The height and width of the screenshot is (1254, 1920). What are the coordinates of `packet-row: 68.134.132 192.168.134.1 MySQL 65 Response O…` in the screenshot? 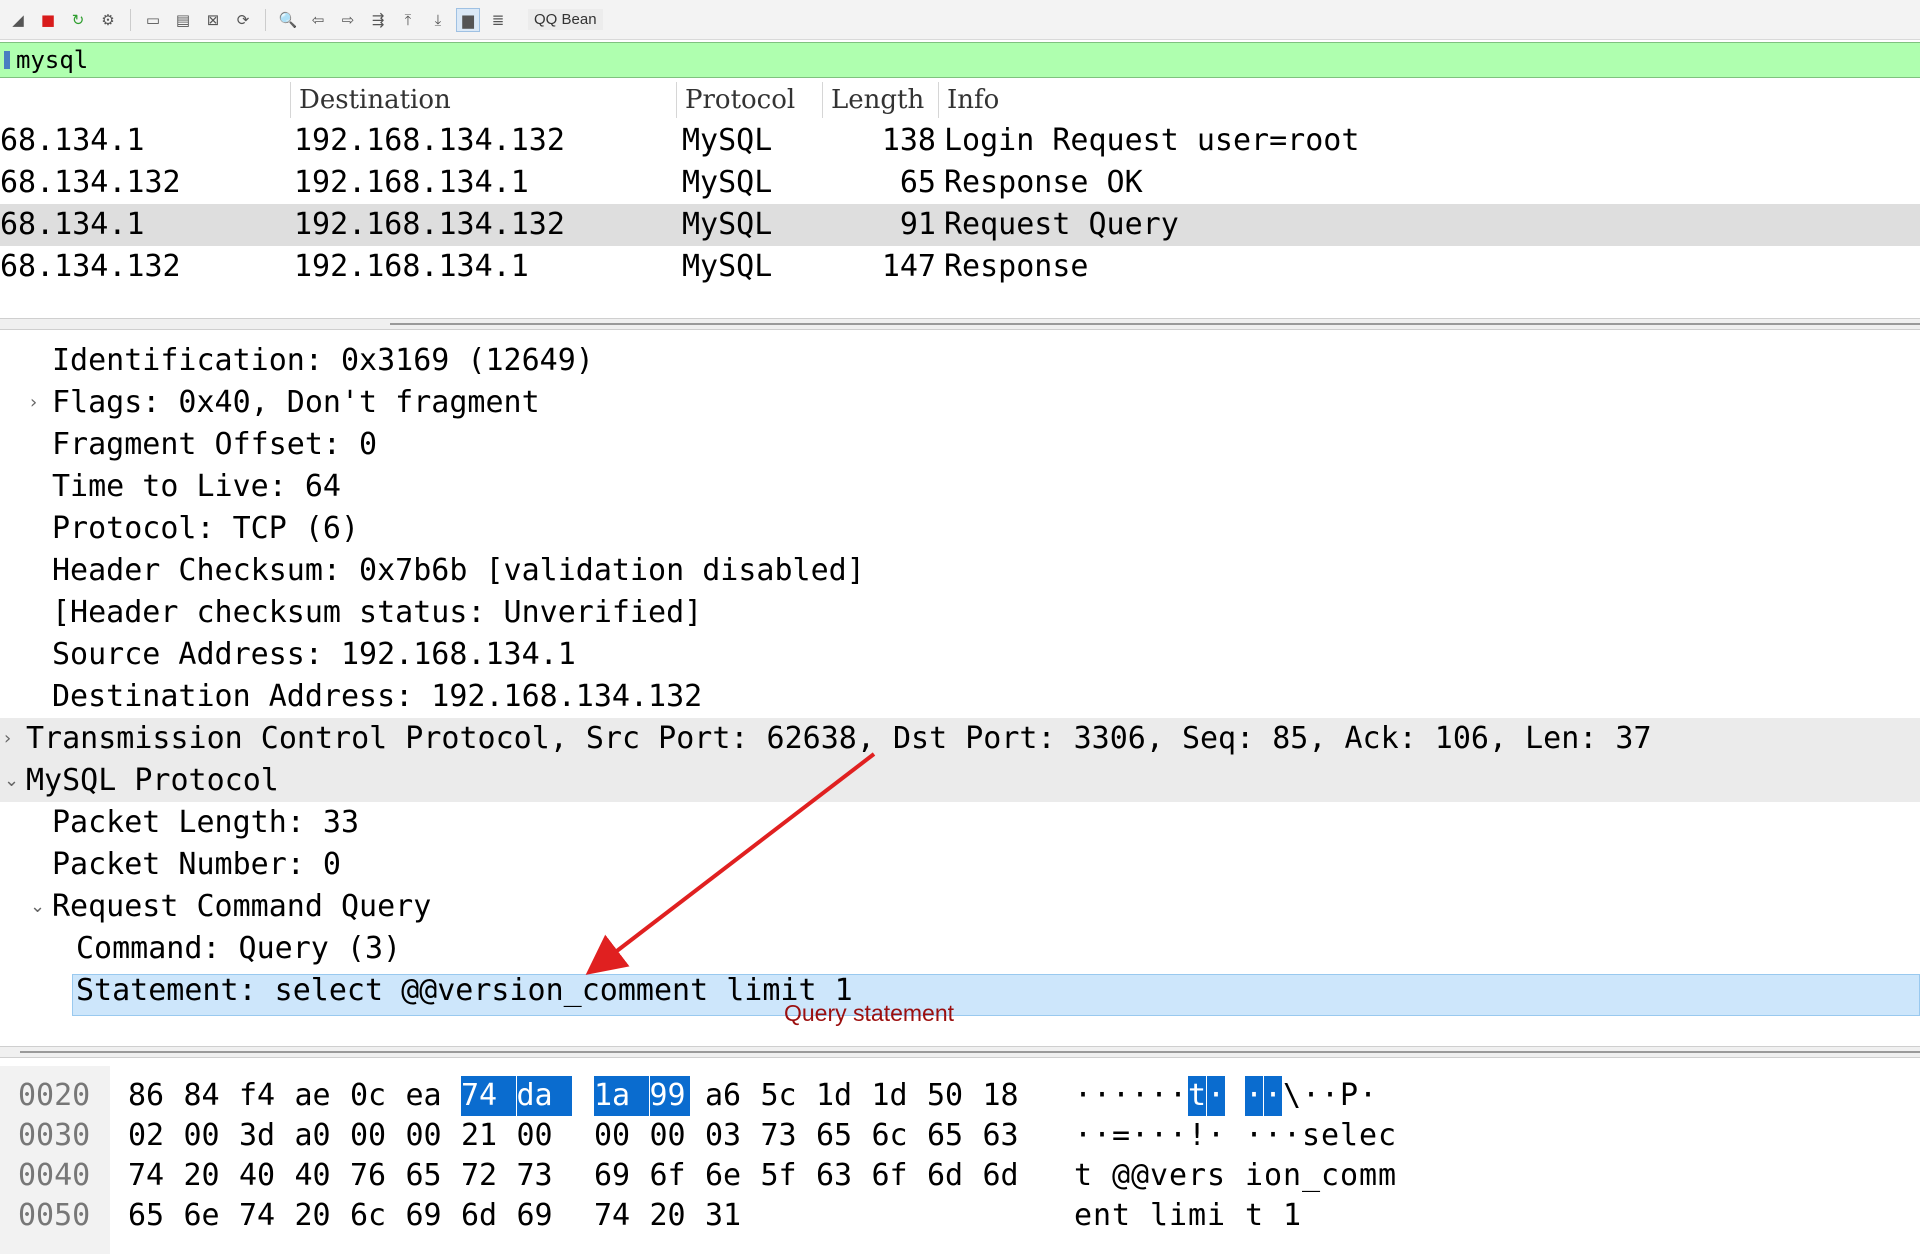 It's located at (960, 183).